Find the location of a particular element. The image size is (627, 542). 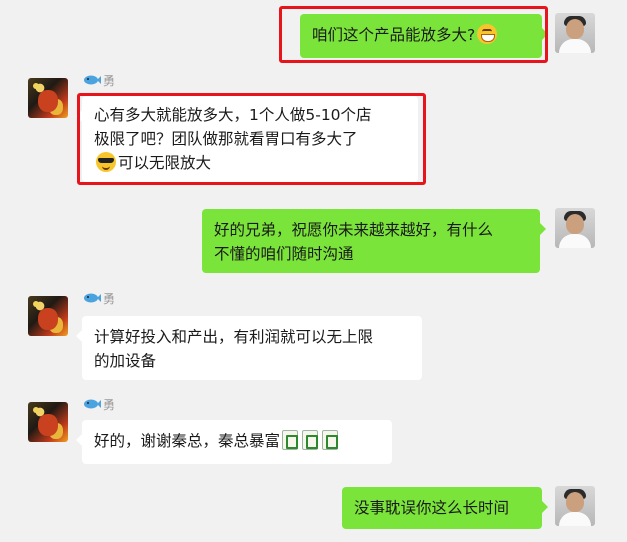

message-line: 计算好投入和产出，有利润就可以无上限 is located at coordinates (234, 337).